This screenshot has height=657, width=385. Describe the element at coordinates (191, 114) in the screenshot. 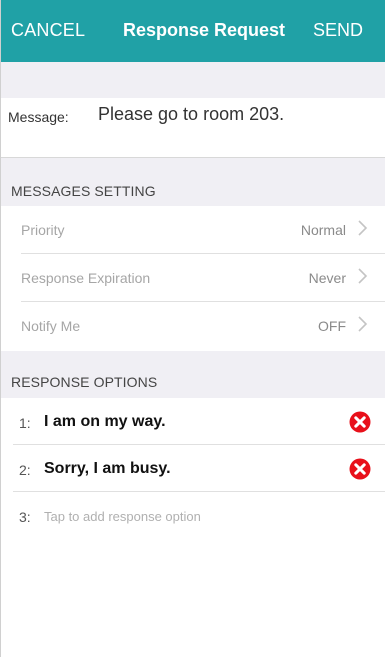

I see `message-text: Please go to room 203.` at that location.